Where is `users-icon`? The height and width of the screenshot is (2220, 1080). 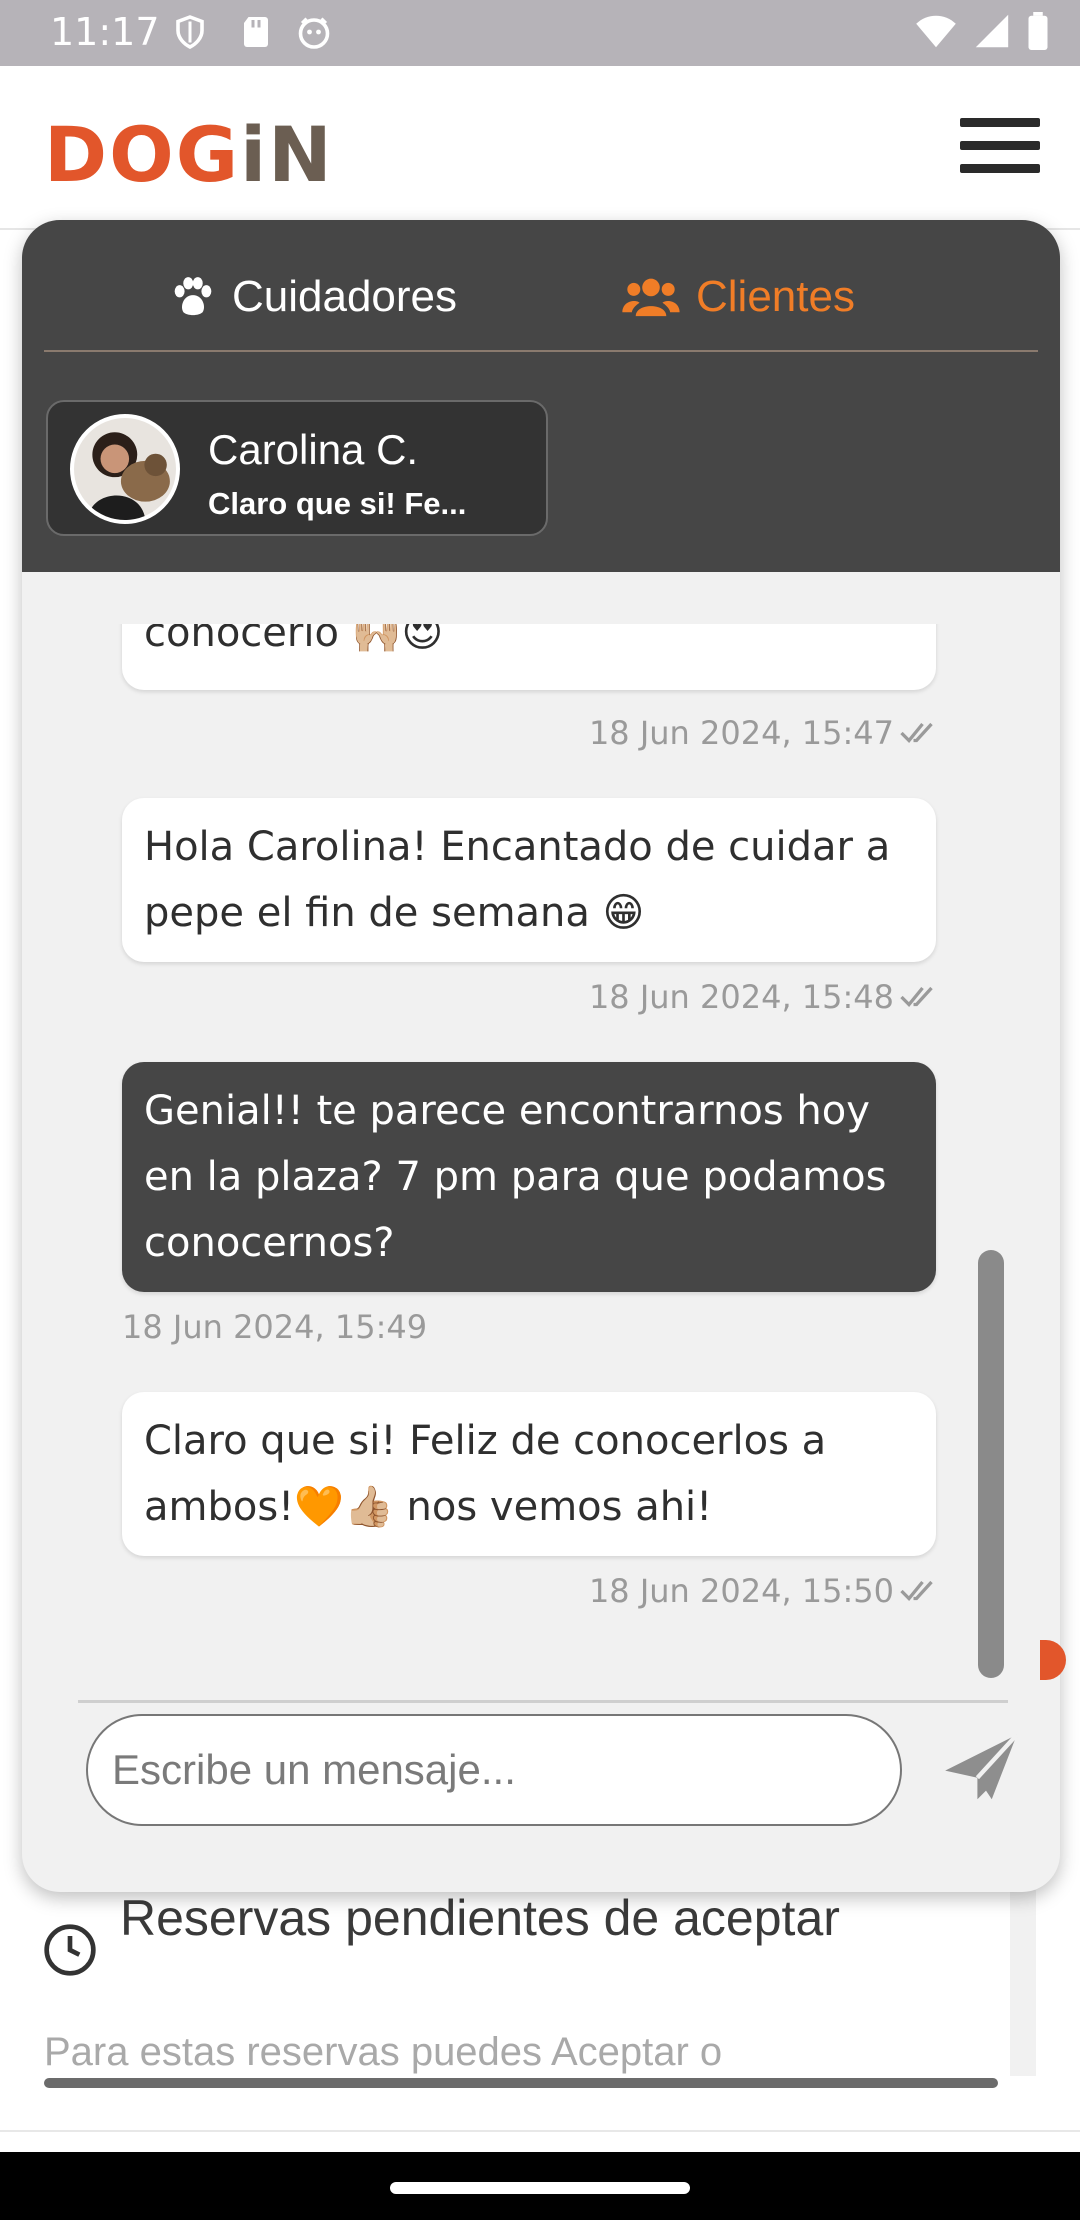 users-icon is located at coordinates (651, 297).